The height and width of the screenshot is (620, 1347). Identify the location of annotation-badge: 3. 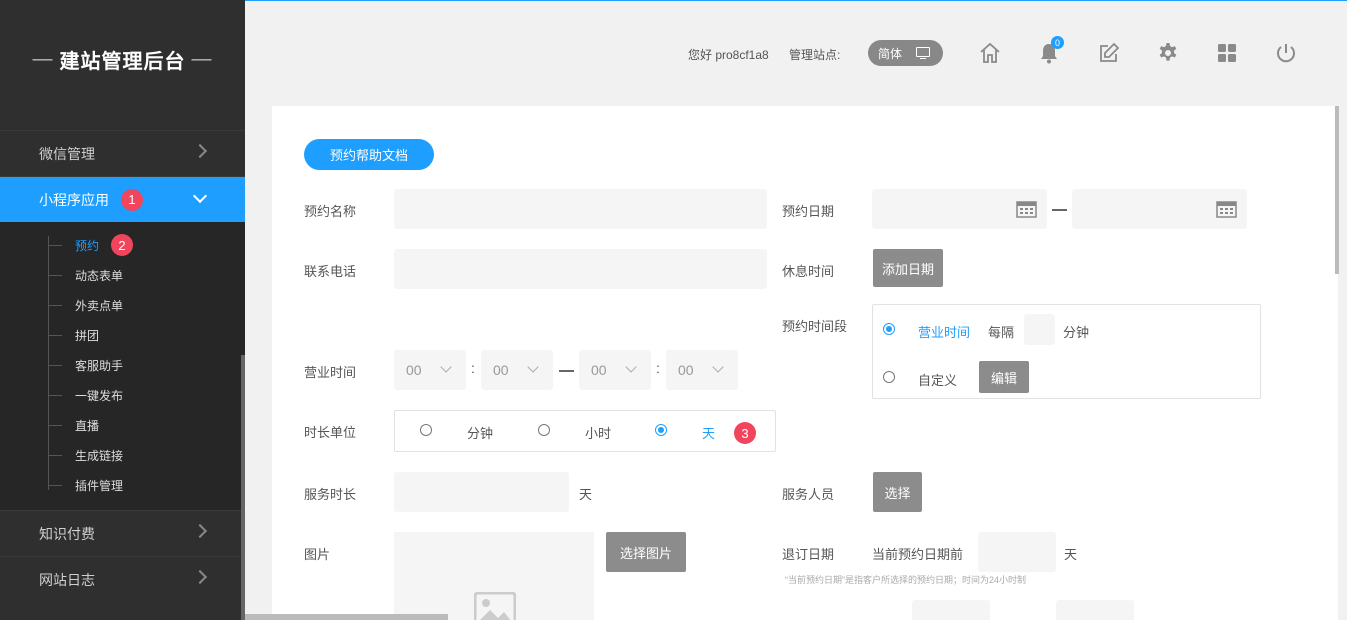
(745, 433).